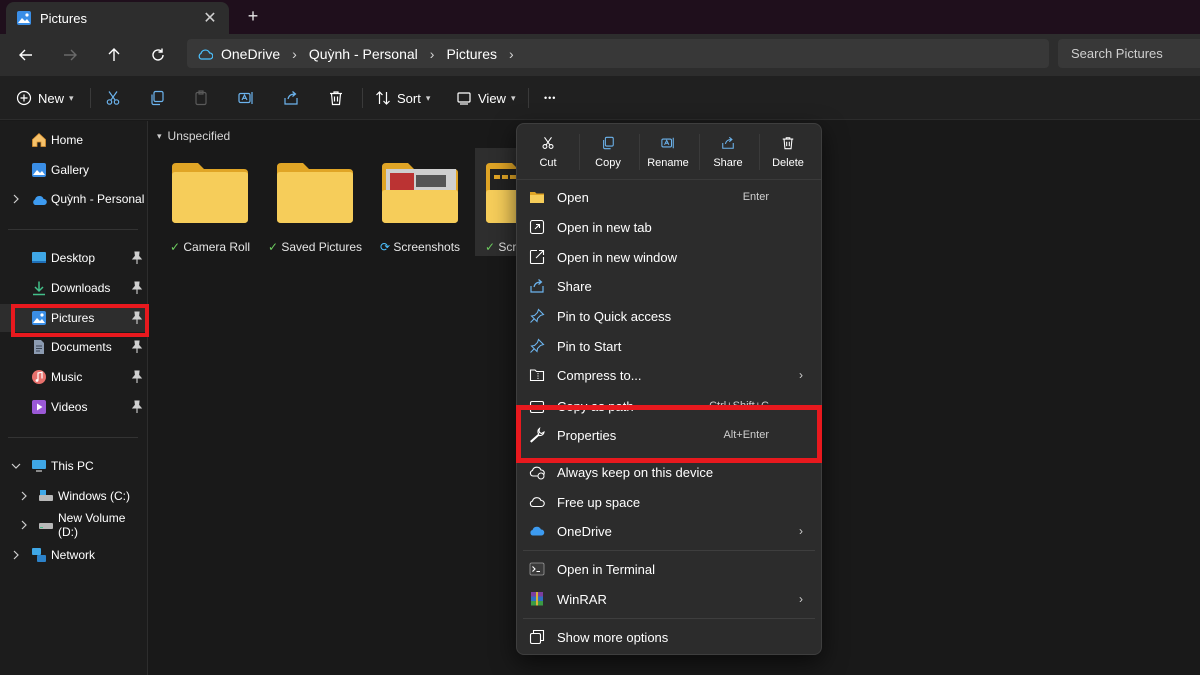 This screenshot has width=1200, height=675. What do you see at coordinates (669, 434) in the screenshot?
I see `properties-highlight-box` at bounding box center [669, 434].